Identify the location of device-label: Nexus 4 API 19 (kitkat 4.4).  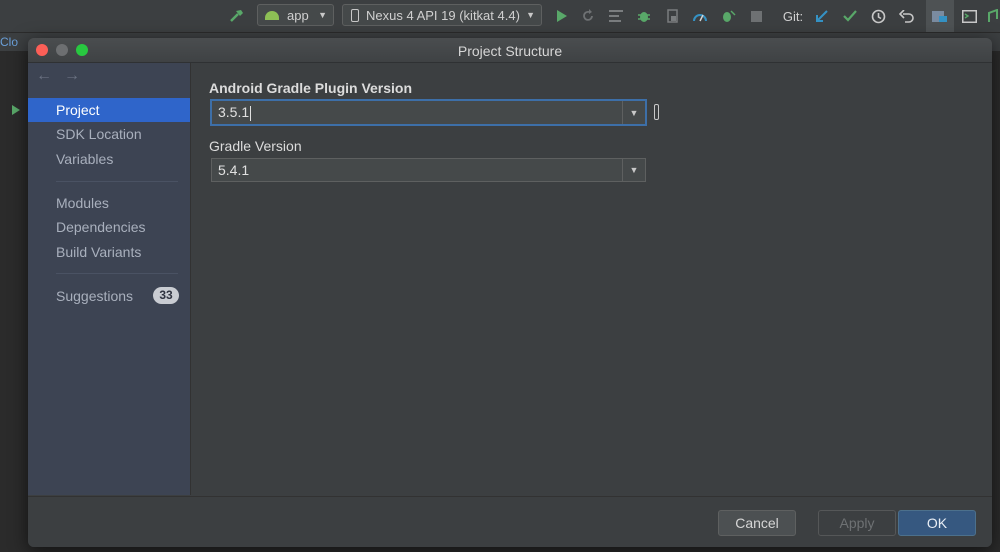
(443, 15).